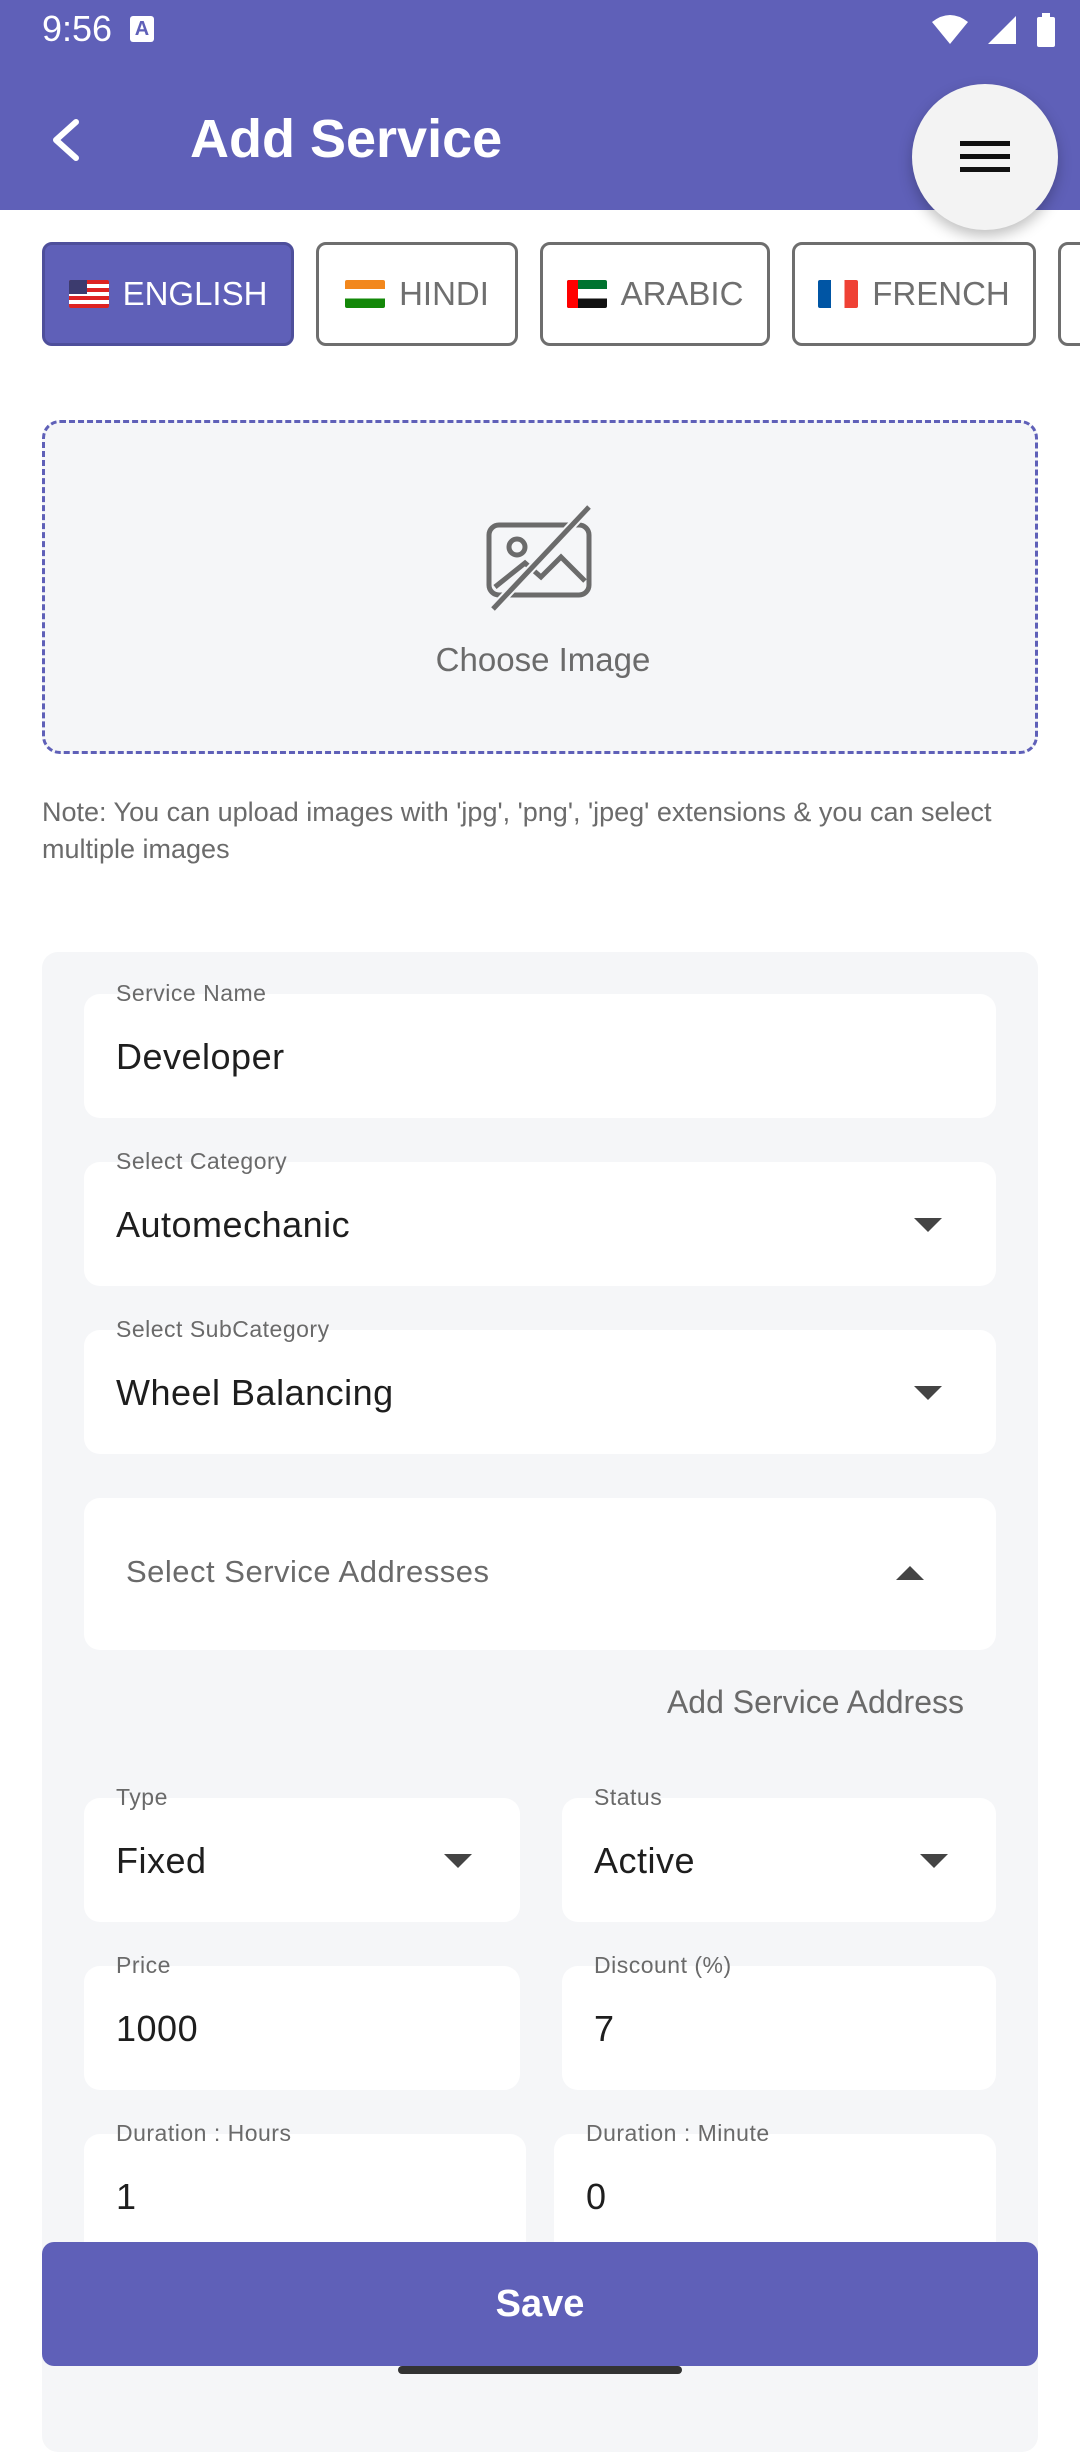 The width and height of the screenshot is (1080, 2452). I want to click on status-a-badge: A, so click(142, 29).